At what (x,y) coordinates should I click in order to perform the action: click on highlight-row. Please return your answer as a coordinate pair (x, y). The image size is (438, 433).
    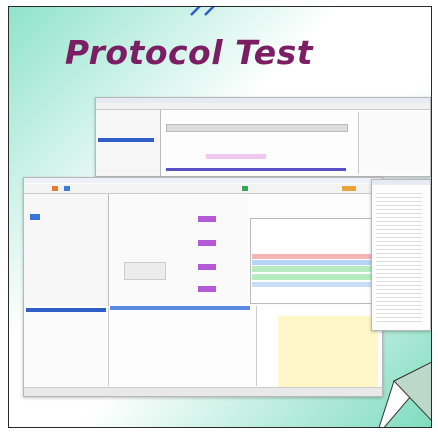
    Looking at the image, I should click on (236, 156).